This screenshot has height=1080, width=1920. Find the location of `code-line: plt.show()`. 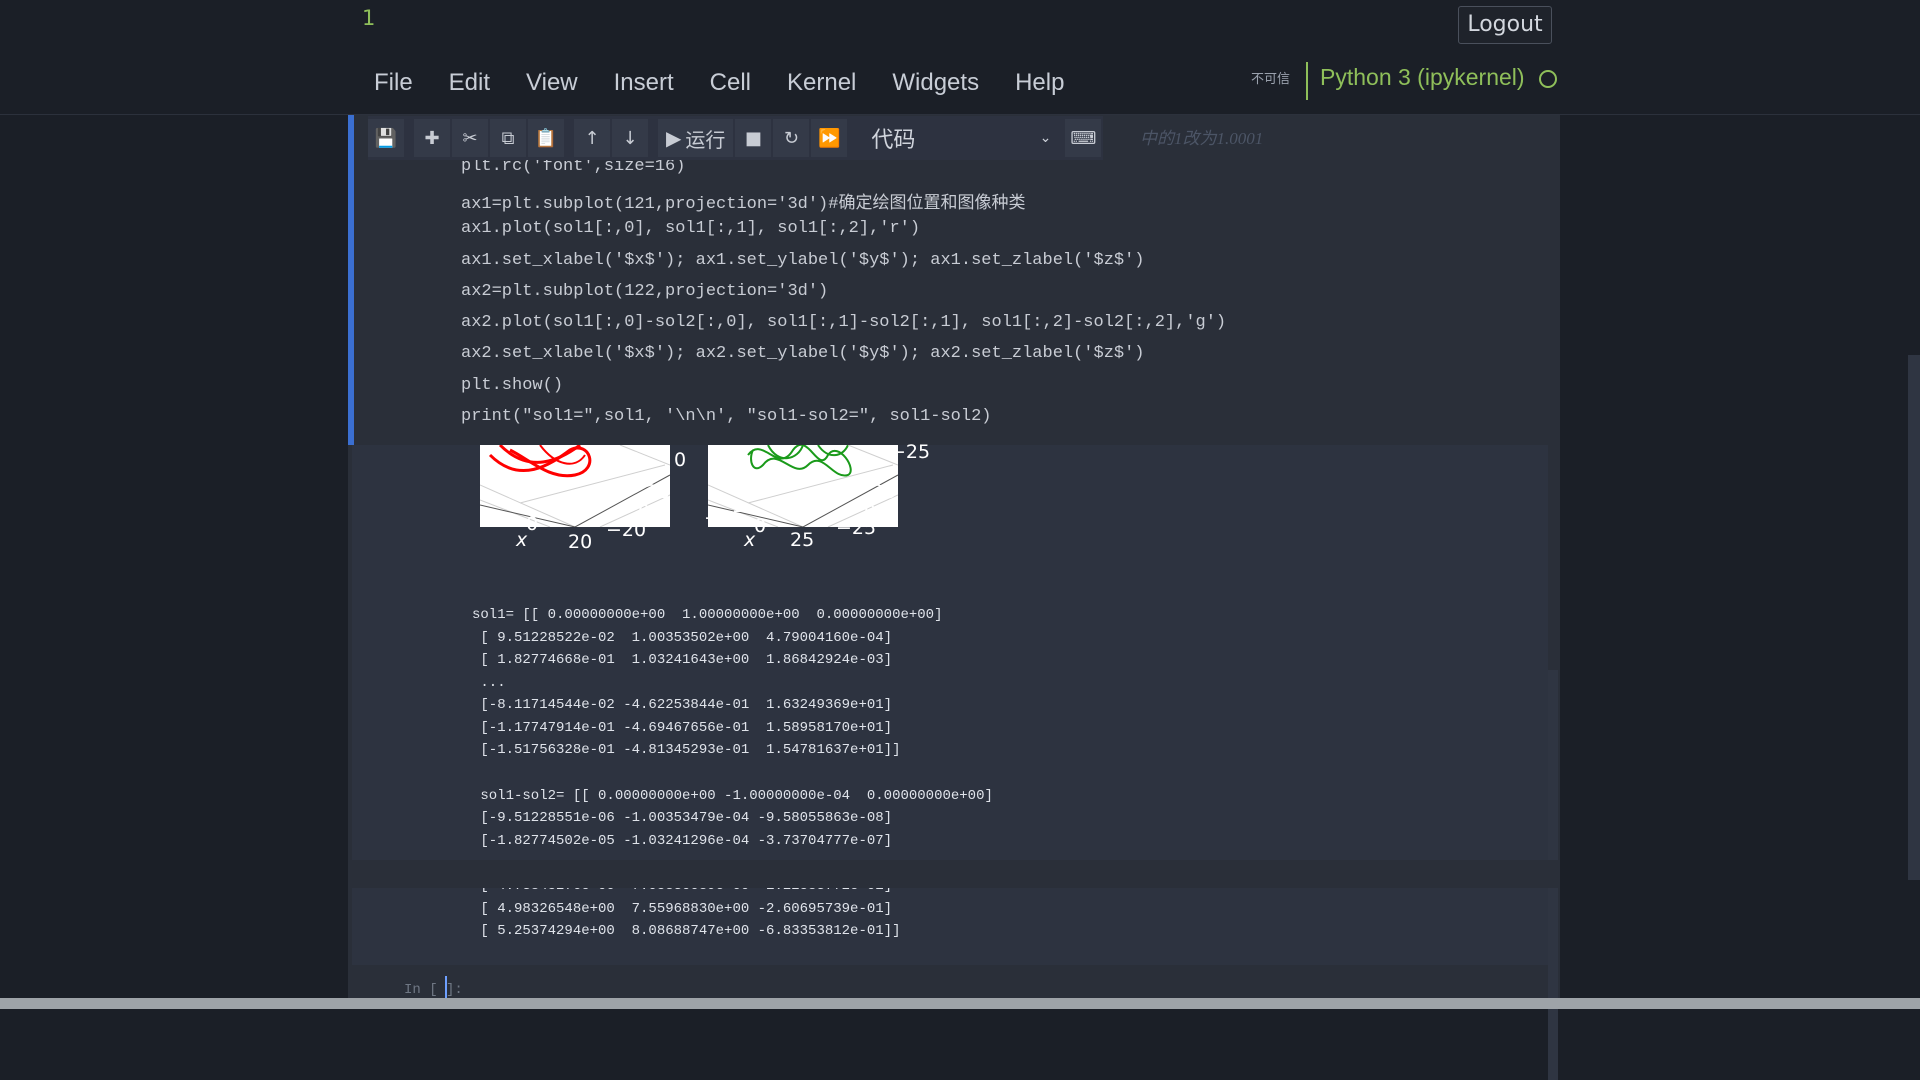

code-line: plt.show() is located at coordinates (512, 385).